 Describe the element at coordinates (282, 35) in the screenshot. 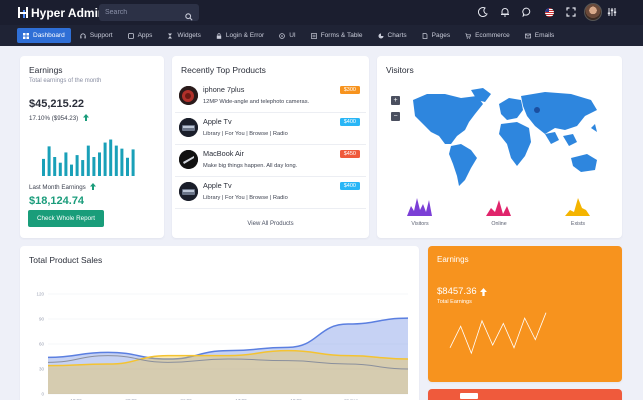

I see `ui-icon` at that location.